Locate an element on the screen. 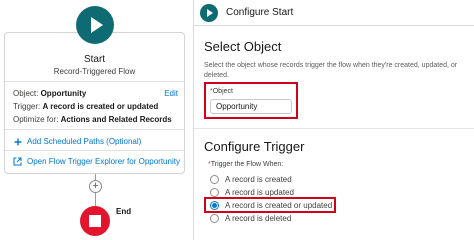  plus-icon is located at coordinates (17, 141).